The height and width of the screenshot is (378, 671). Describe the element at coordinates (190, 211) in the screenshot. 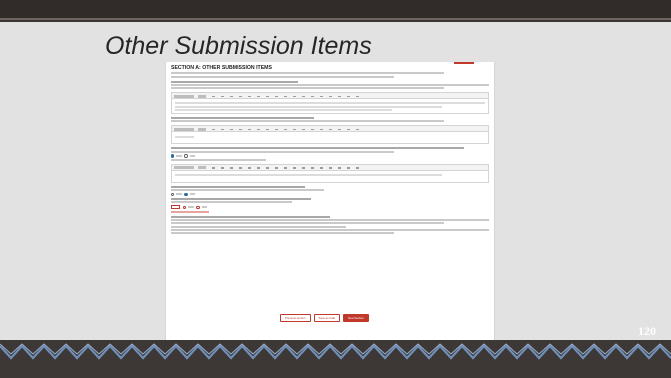

I see `error-message` at that location.